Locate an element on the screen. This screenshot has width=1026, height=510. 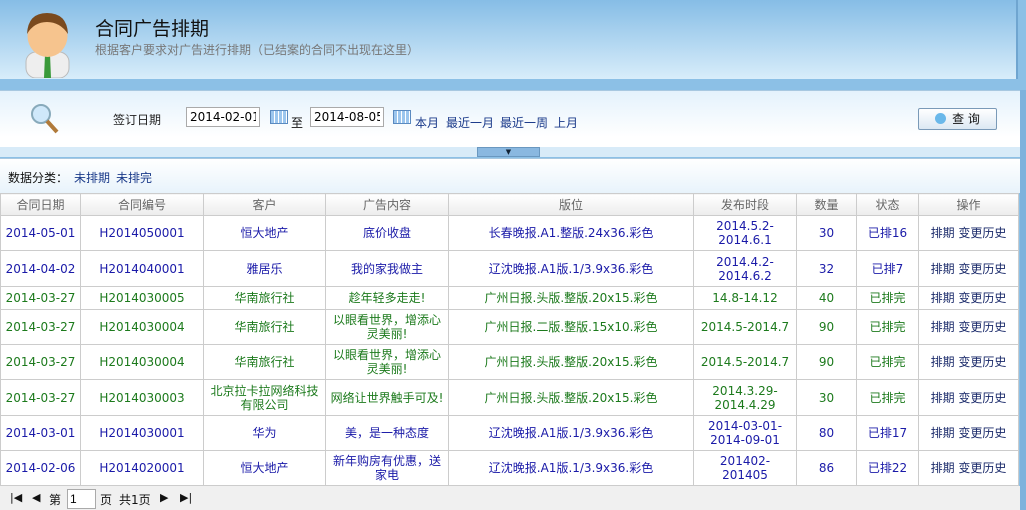
publish-period: 2014.5.2-2014.6.1 is located at coordinates (745, 233).